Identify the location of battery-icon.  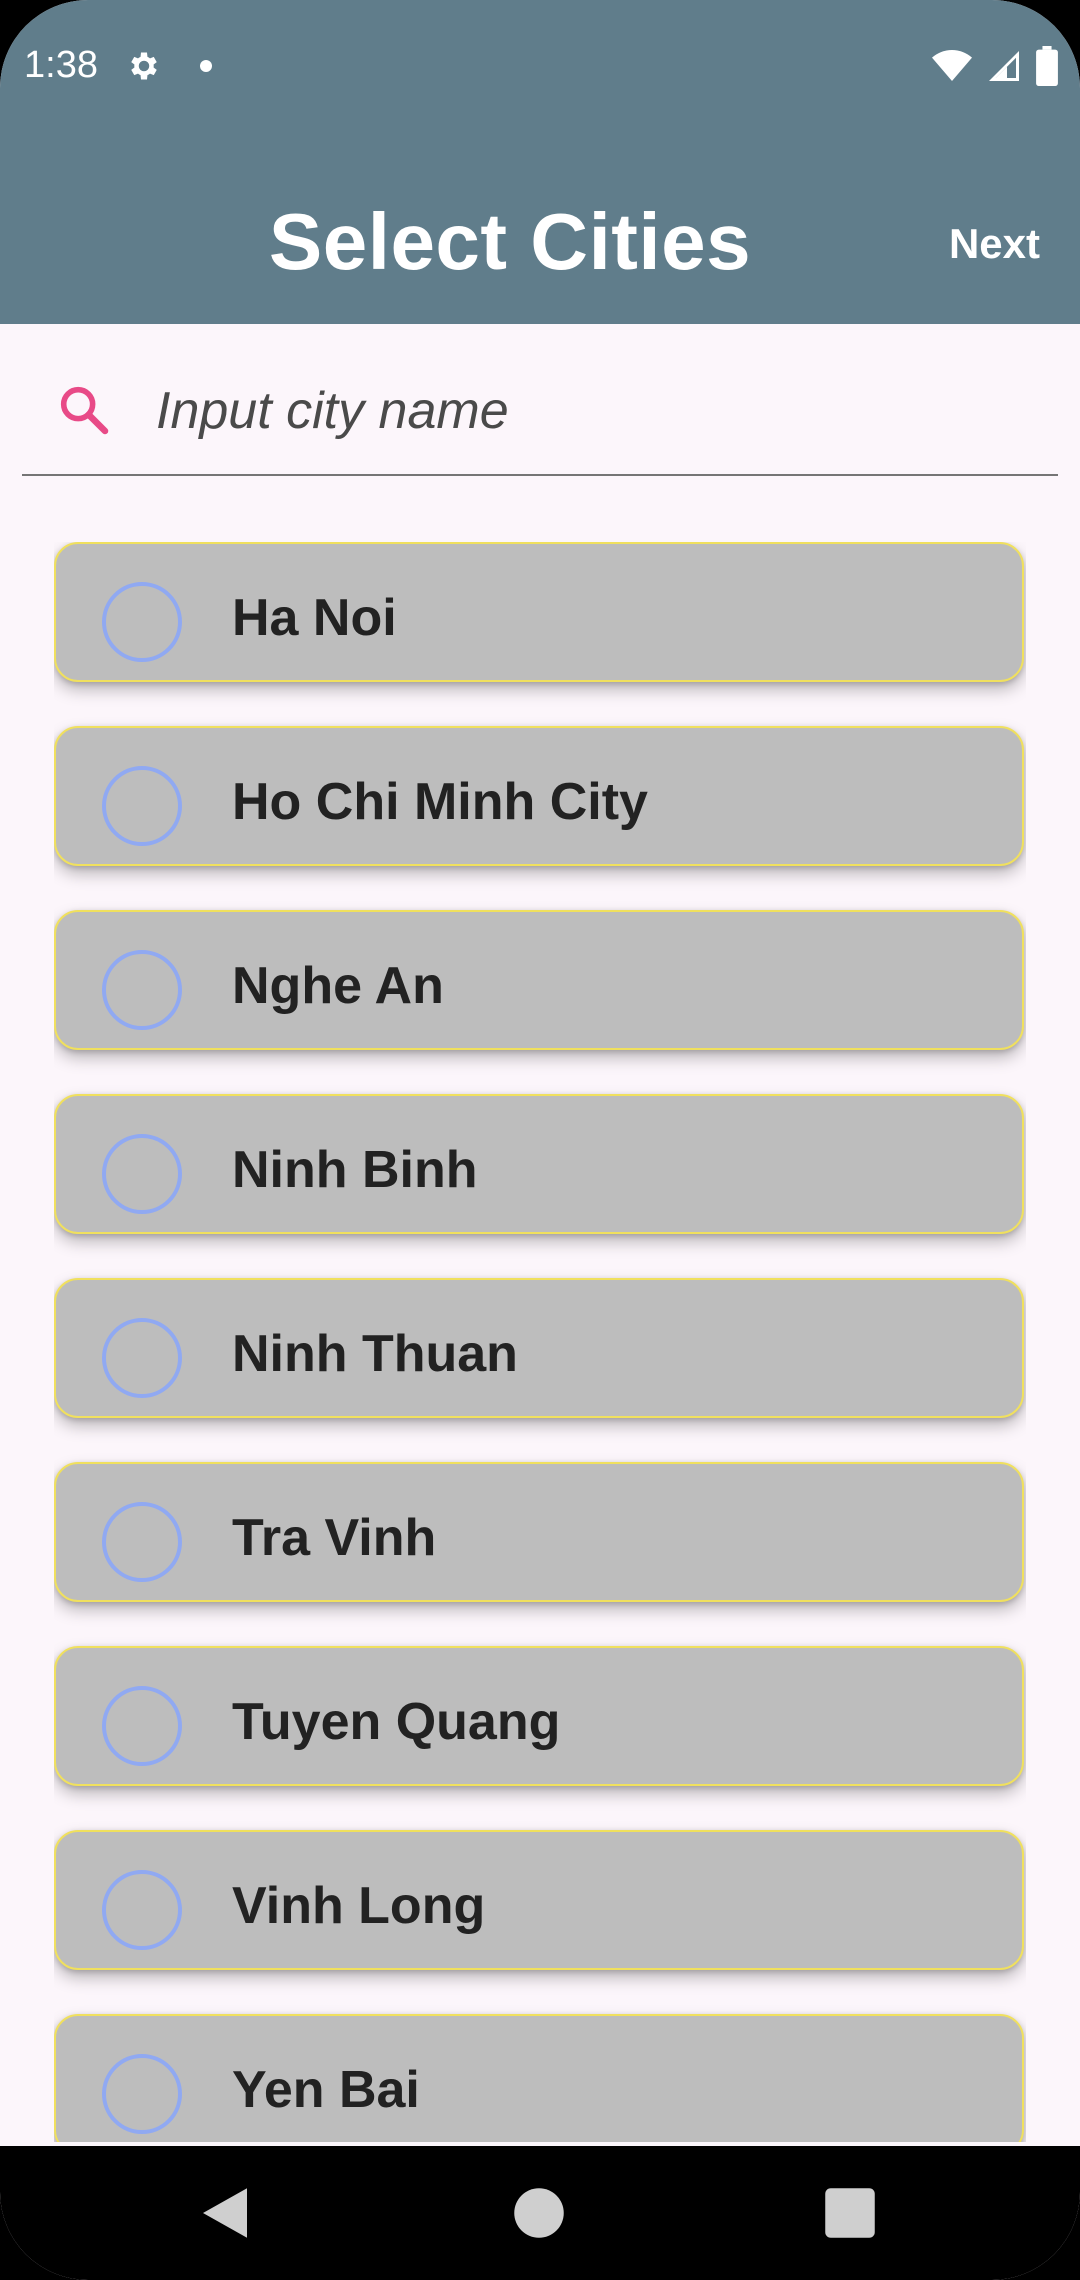
(1047, 66).